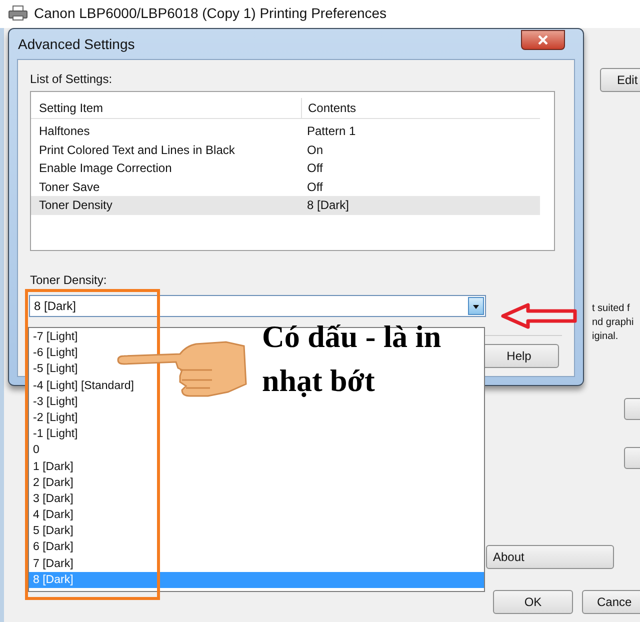 This screenshot has height=622, width=640. What do you see at coordinates (613, 323) in the screenshot?
I see `description-text: nd graphi` at bounding box center [613, 323].